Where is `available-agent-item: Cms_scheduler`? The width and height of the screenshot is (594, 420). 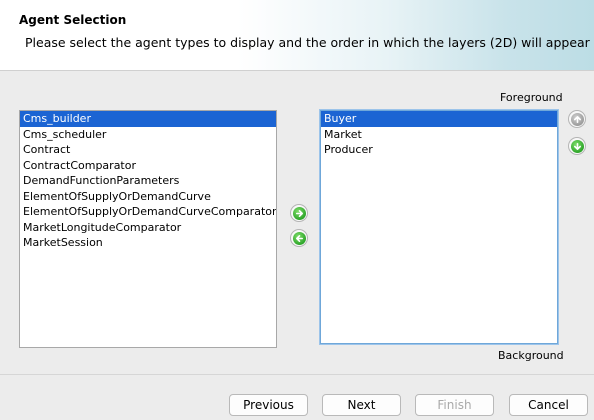 available-agent-item: Cms_scheduler is located at coordinates (148, 135).